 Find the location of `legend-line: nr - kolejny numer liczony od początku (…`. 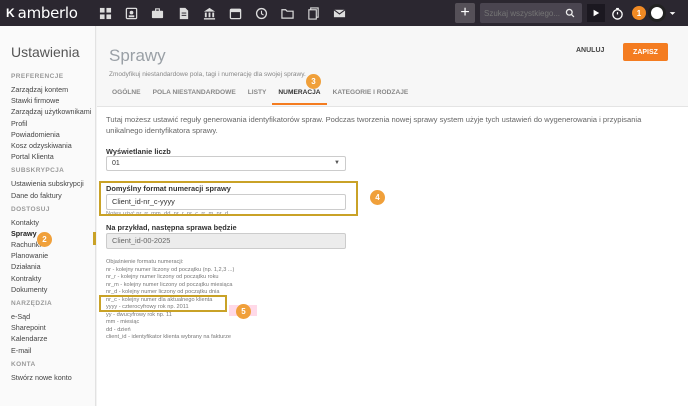

legend-line: nr - kolejny numer liczony od początku (… is located at coordinates (170, 269).